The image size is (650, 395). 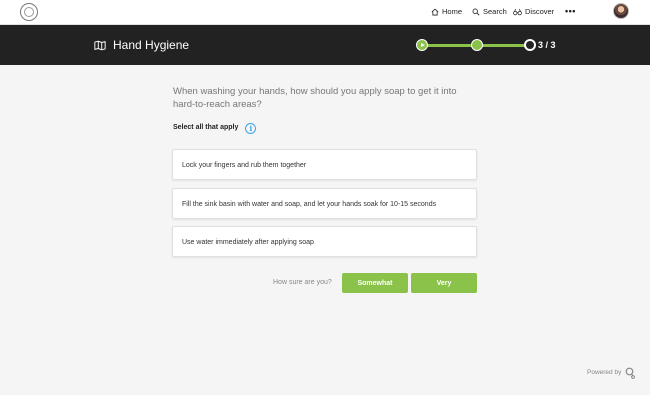 I want to click on lesson-title-group: Hand Hygiene, so click(x=141, y=45).